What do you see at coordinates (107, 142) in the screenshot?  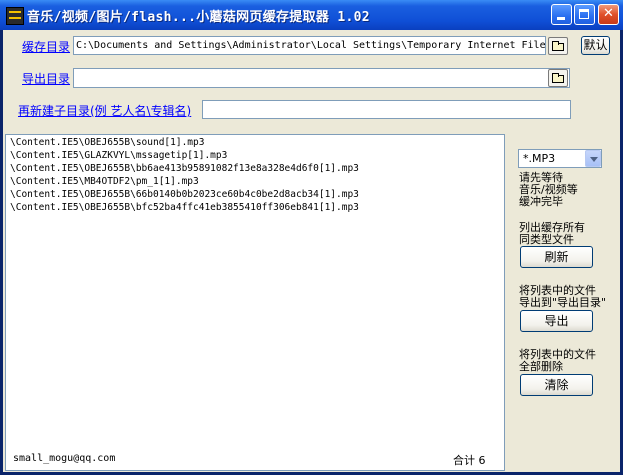 I see `list-item: \Content.IE5\OBEJ655B\sound[1].mp3` at bounding box center [107, 142].